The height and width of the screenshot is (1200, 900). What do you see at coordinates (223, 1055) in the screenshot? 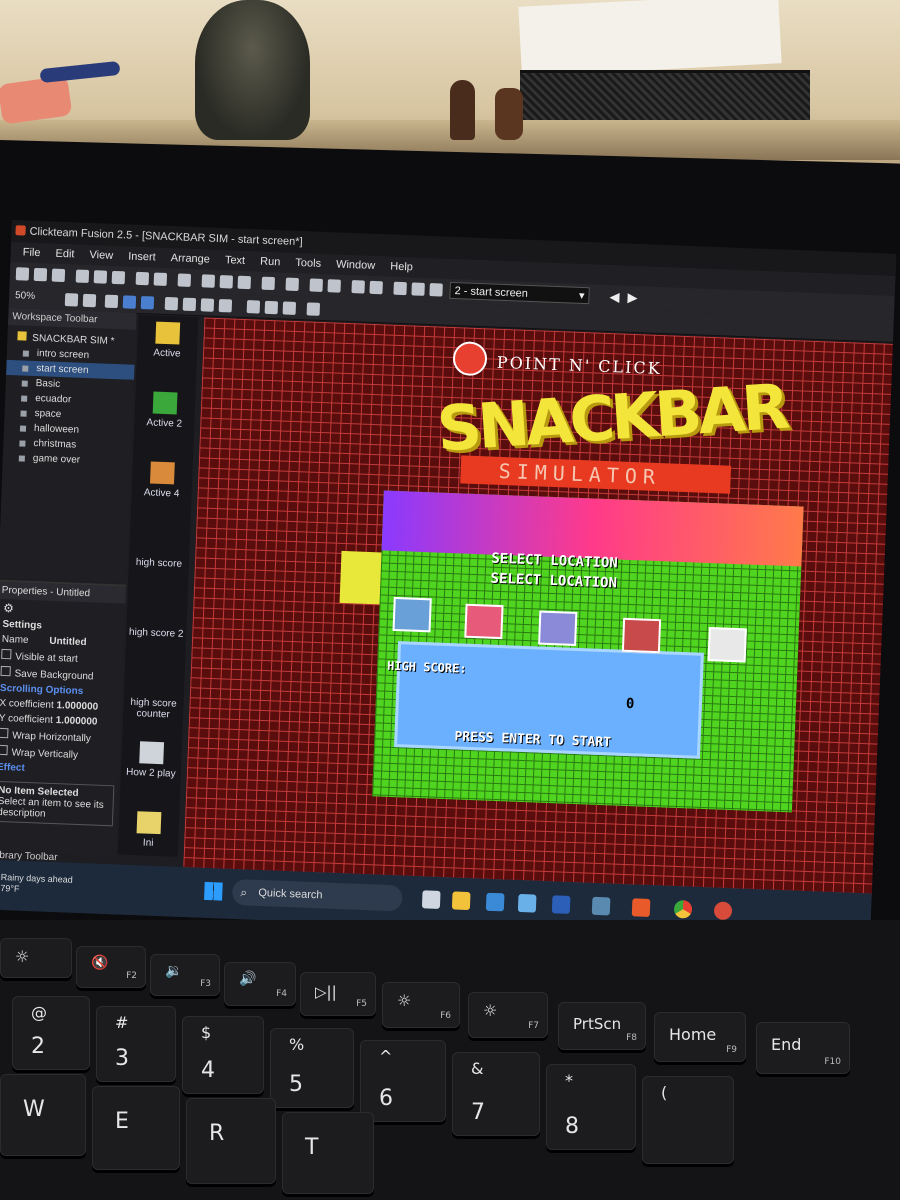
I see `key-4: $4` at bounding box center [223, 1055].